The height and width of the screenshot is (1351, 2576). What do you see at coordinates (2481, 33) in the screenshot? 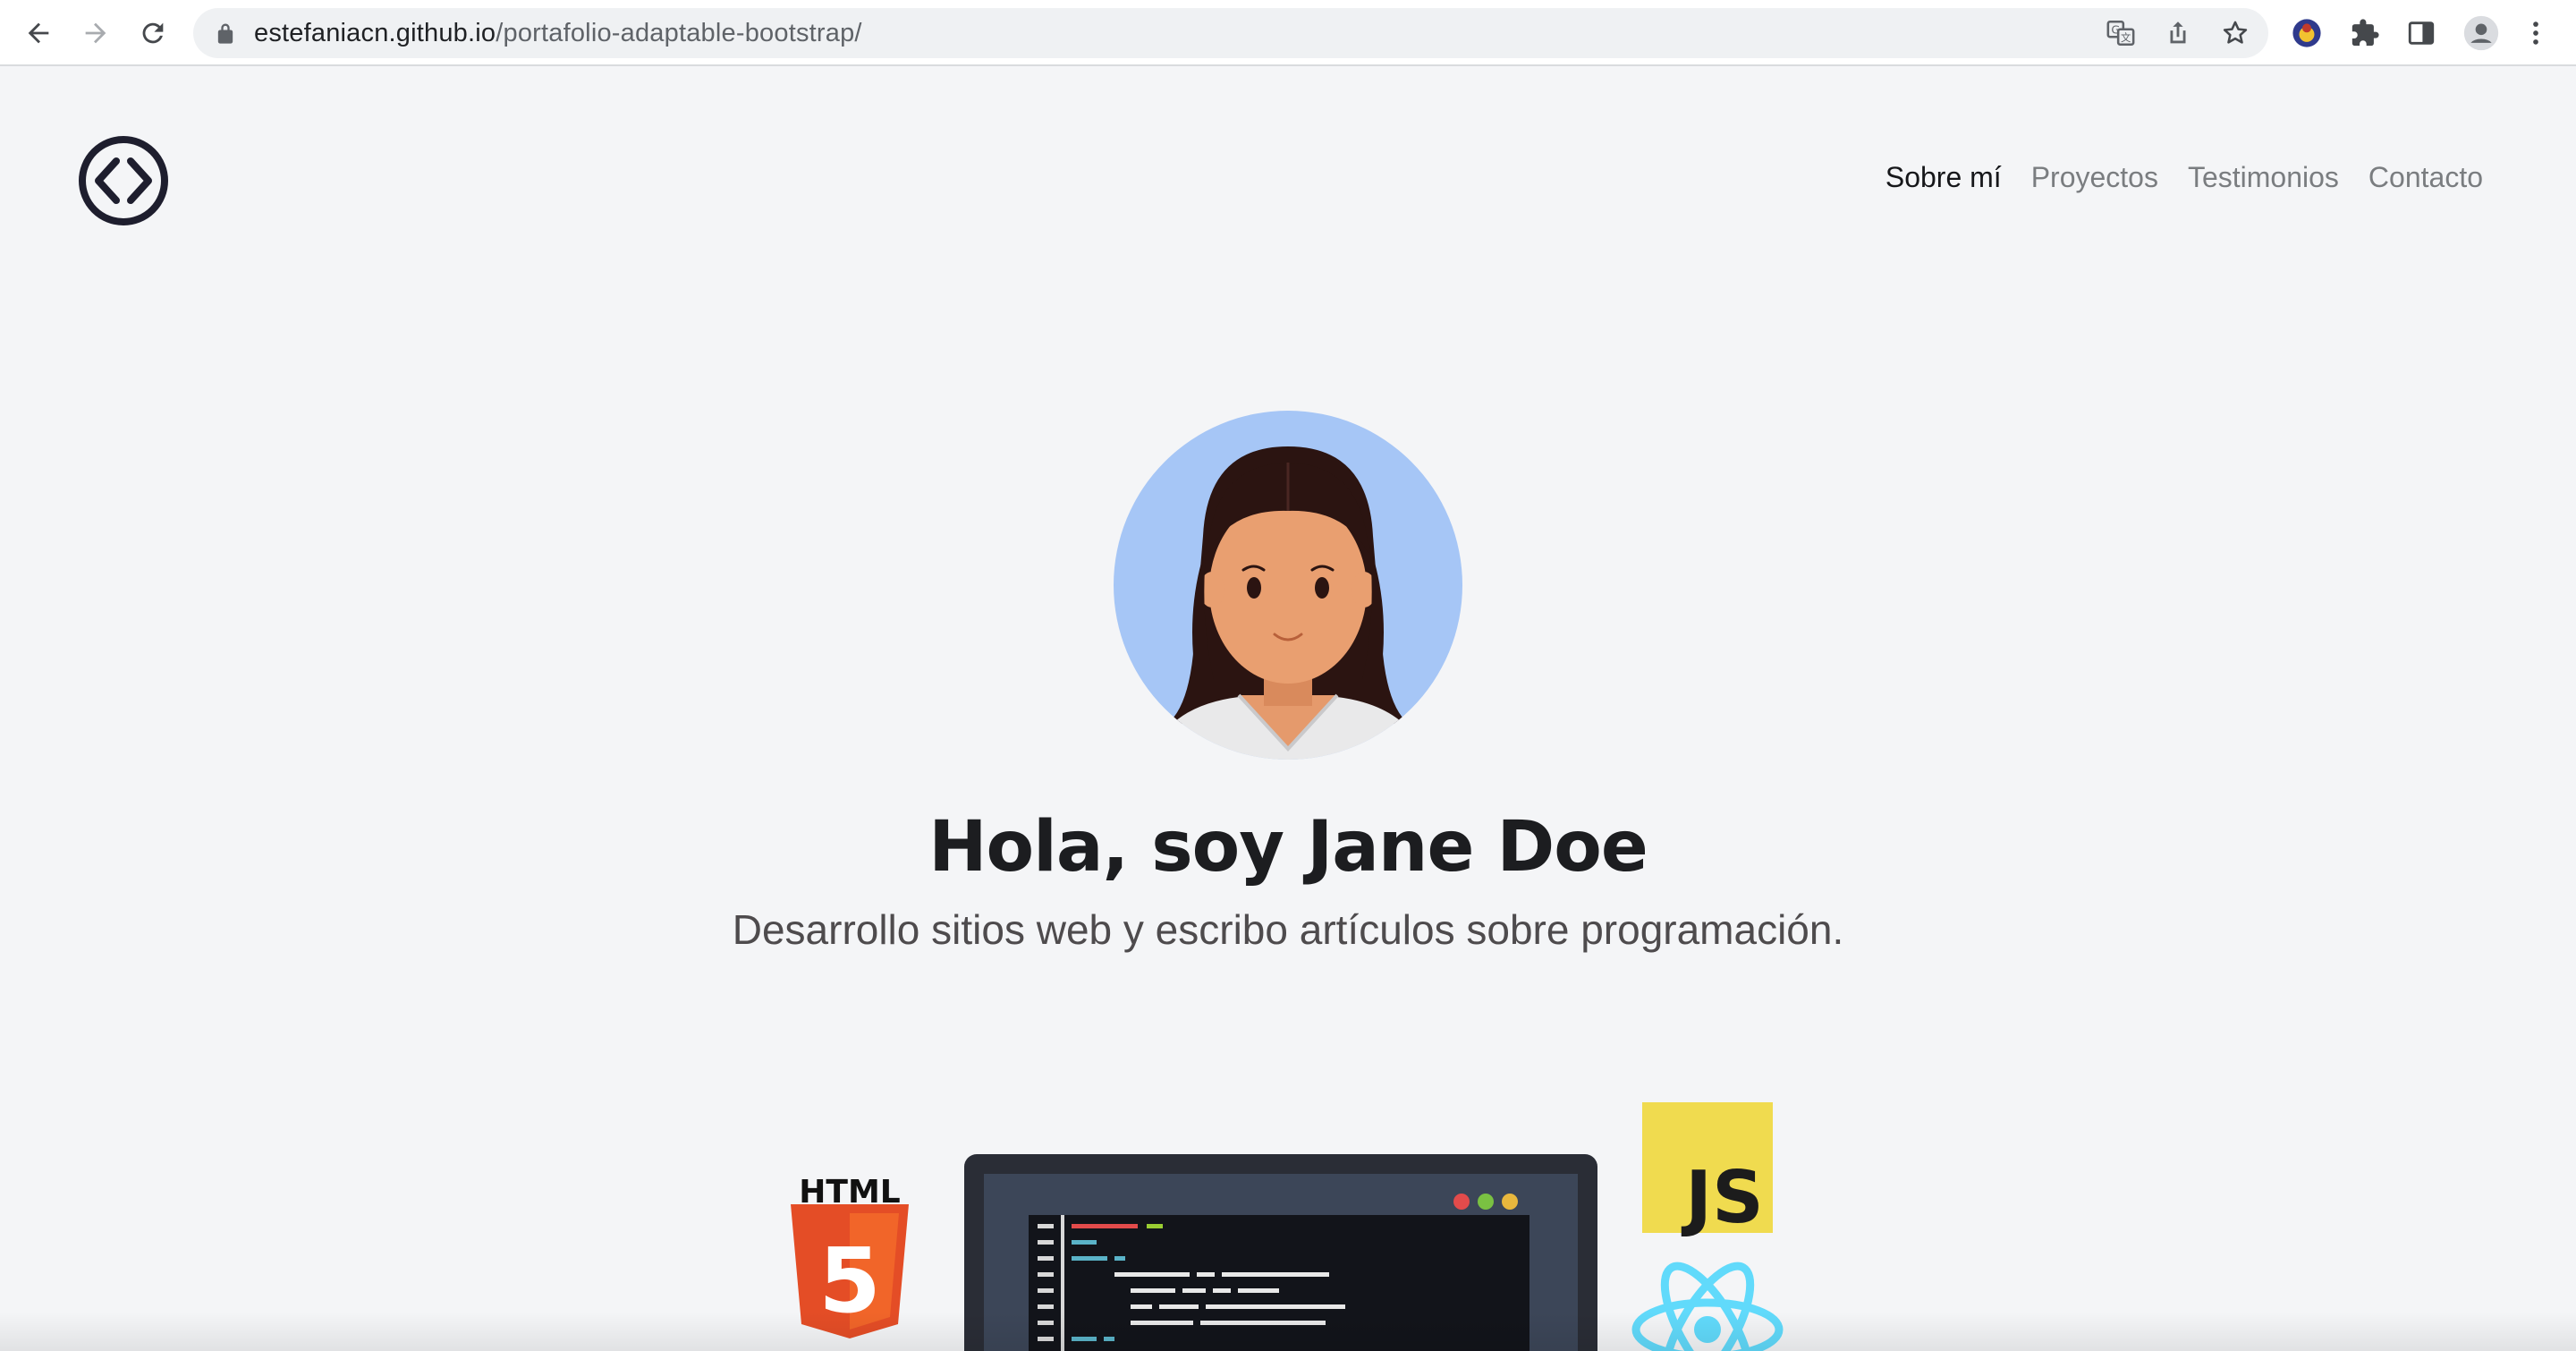
I see `profile-icon` at bounding box center [2481, 33].